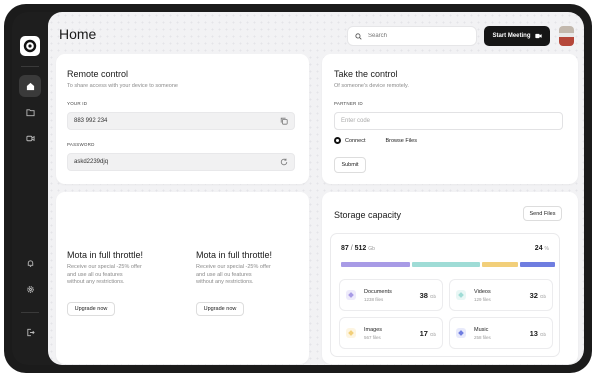 The image size is (596, 377). Describe the element at coordinates (375, 140) in the screenshot. I see `connection-mode-options: Connect Browse Files` at that location.